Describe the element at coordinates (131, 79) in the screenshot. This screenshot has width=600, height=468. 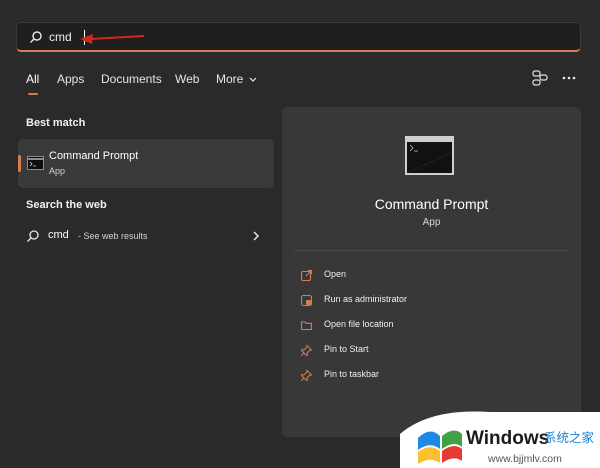
I see `tab-documents: Documents` at that location.